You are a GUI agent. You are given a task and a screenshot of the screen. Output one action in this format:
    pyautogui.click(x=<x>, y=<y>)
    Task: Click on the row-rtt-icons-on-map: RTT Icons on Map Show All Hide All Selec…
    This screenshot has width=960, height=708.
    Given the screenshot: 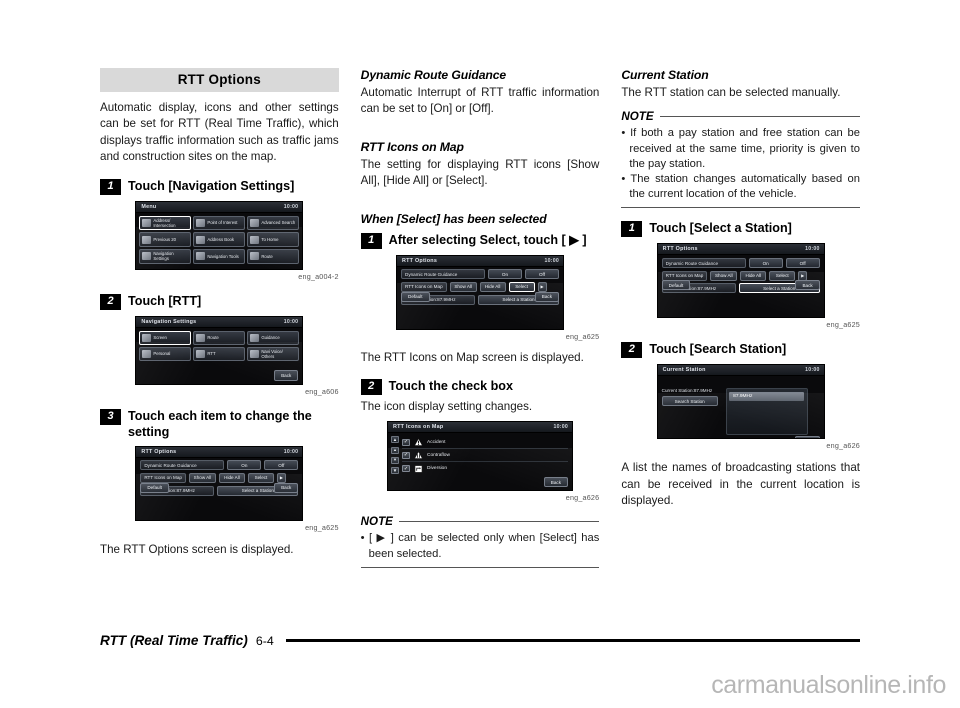 What is the action you would take?
    pyautogui.click(x=219, y=477)
    